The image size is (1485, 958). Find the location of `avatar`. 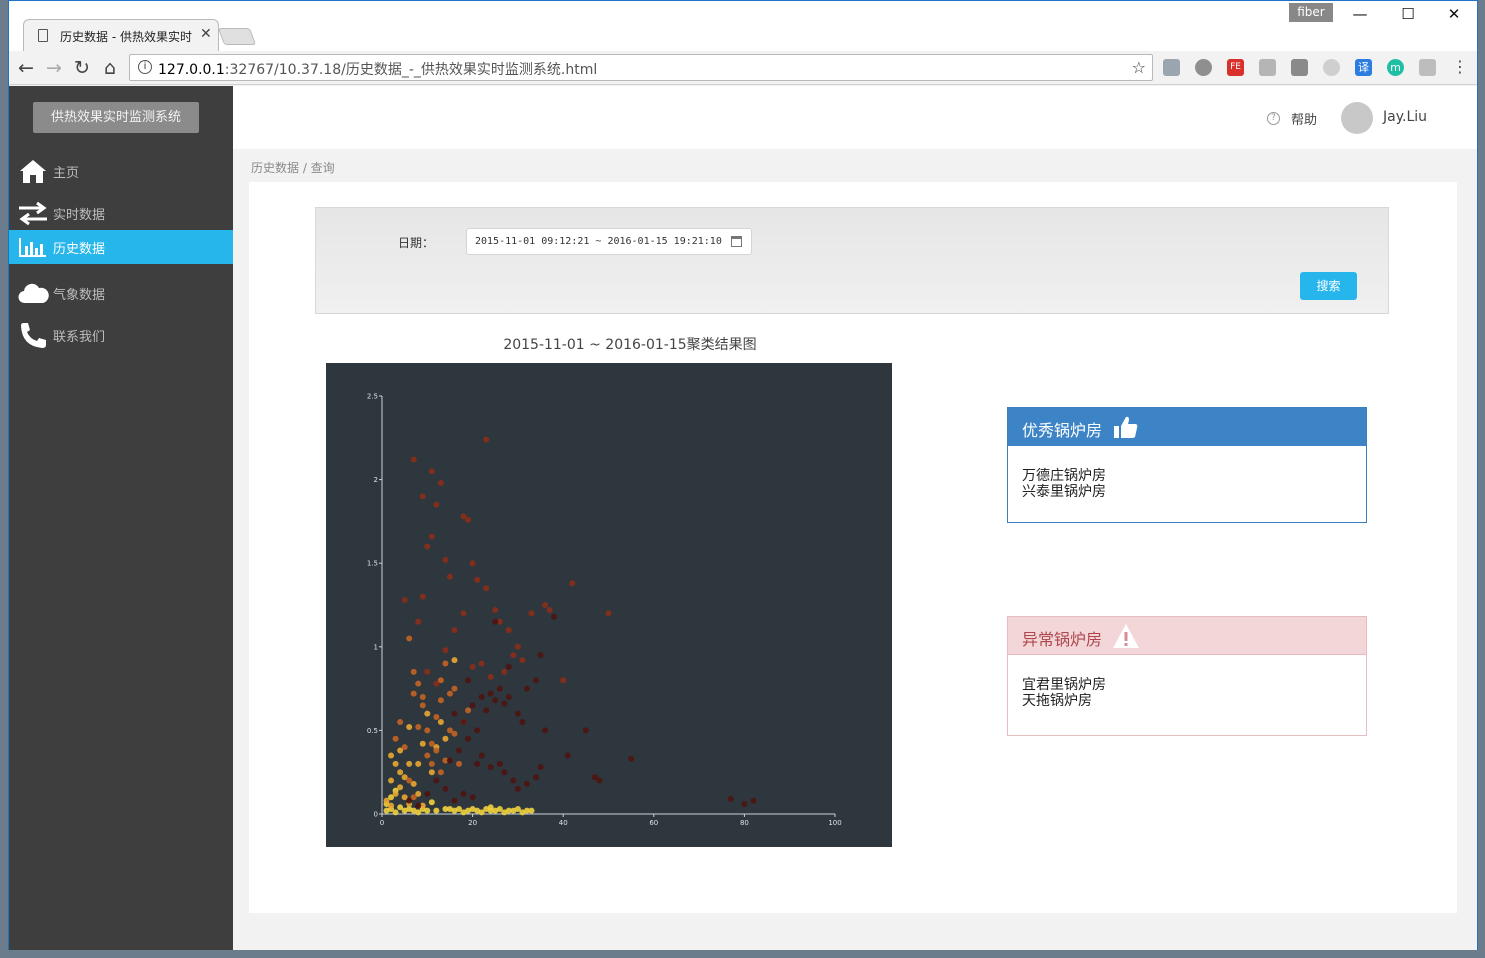

avatar is located at coordinates (1357, 118).